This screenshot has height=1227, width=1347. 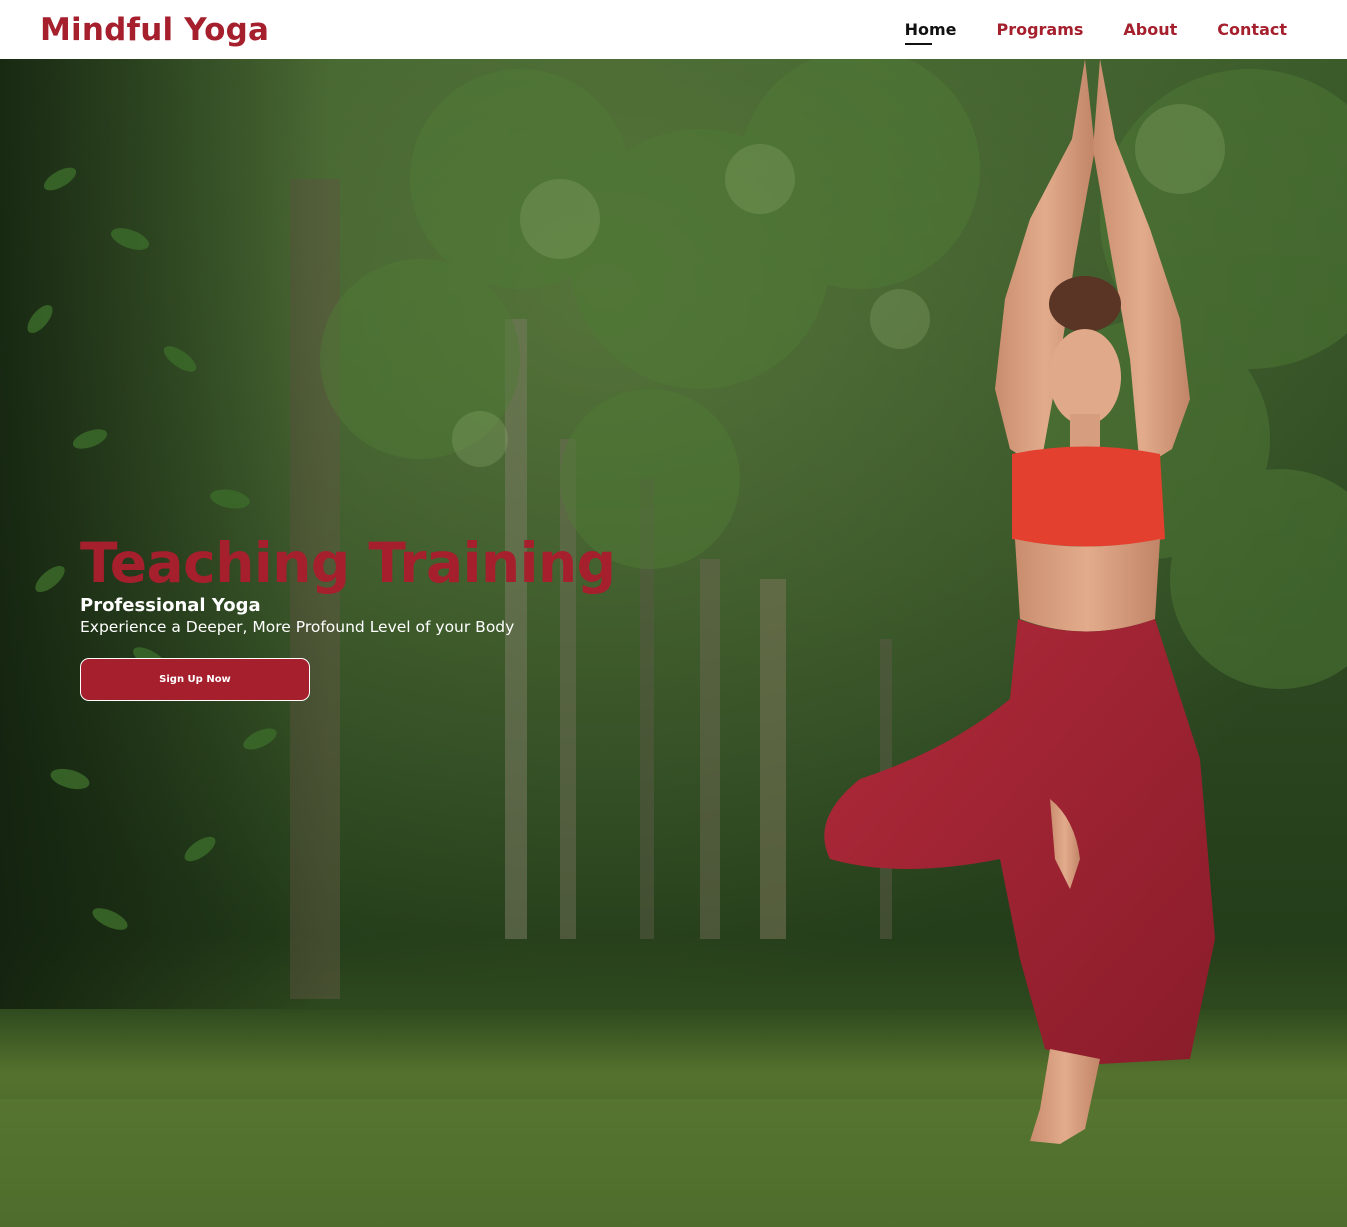 I want to click on nav-link-programs: Programs, so click(x=1039, y=30).